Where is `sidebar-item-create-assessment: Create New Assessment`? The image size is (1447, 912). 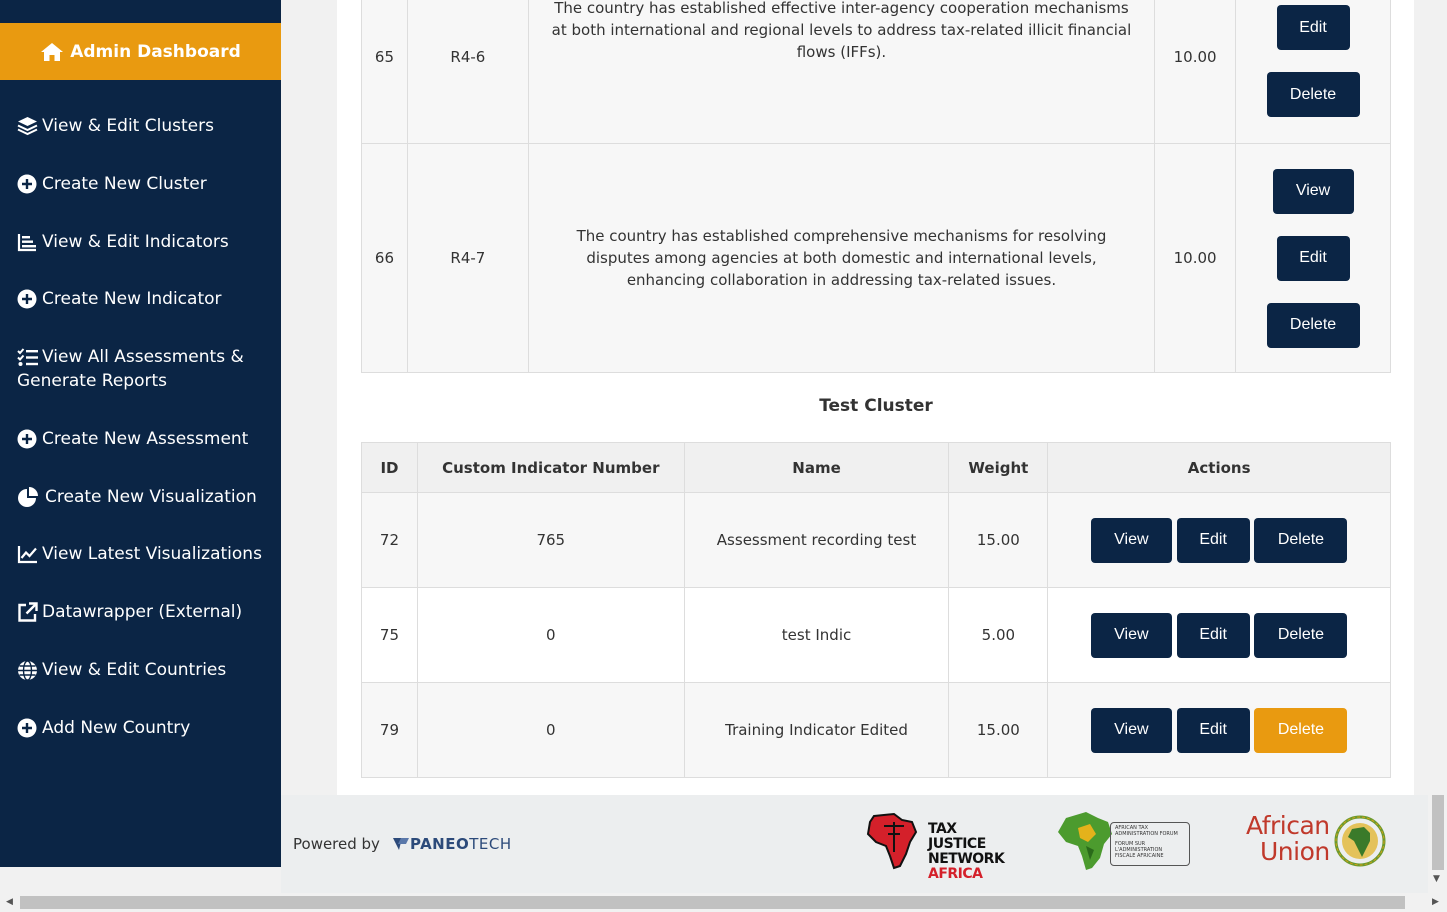 sidebar-item-create-assessment: Create New Assessment is located at coordinates (146, 439).